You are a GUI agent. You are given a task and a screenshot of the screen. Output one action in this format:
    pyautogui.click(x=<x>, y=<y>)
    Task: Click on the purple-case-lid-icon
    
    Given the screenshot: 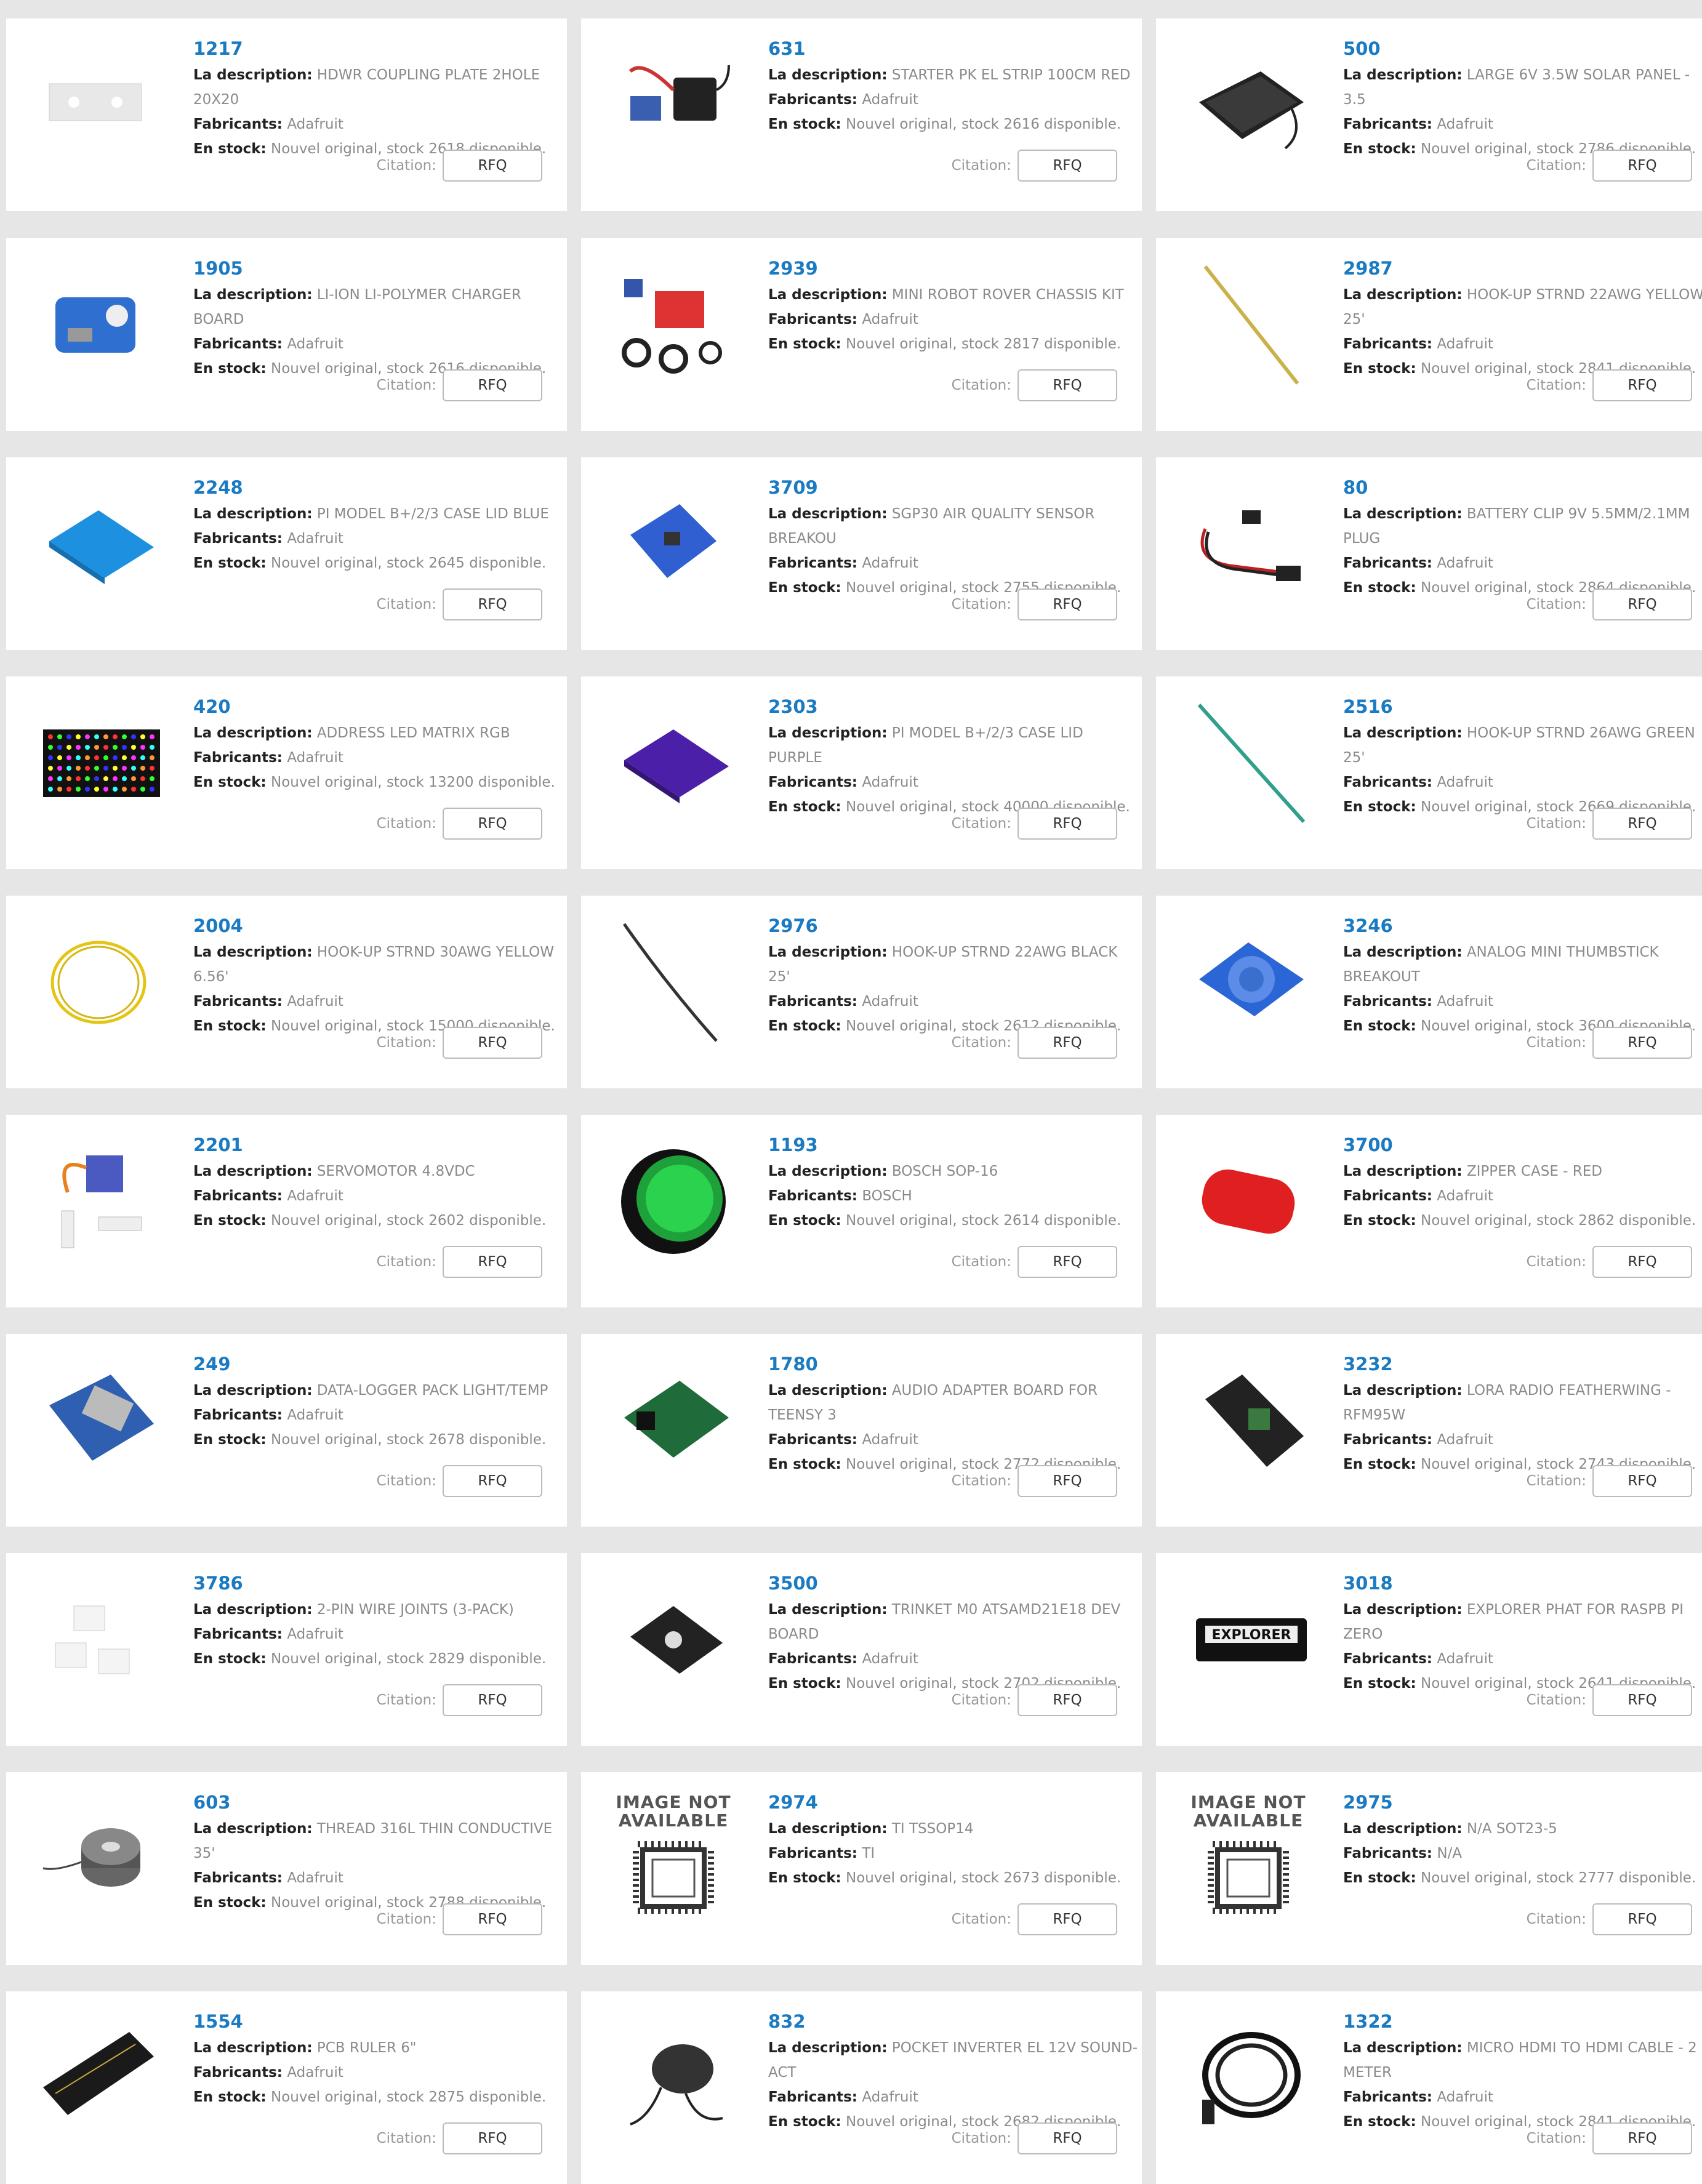 What is the action you would take?
    pyautogui.click(x=674, y=761)
    